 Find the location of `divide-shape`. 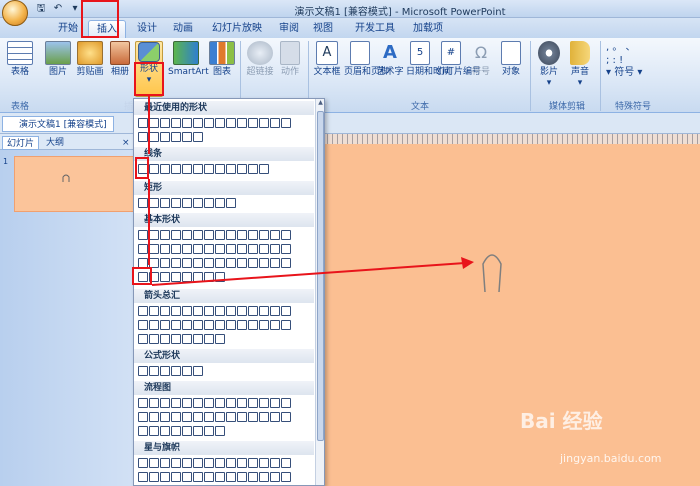

divide-shape is located at coordinates (176, 371).